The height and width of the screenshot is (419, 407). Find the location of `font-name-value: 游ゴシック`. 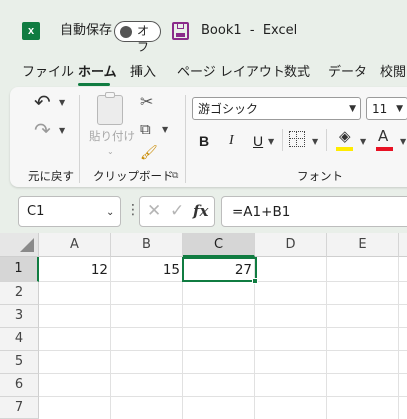

font-name-value: 游ゴシック is located at coordinates (228, 109).